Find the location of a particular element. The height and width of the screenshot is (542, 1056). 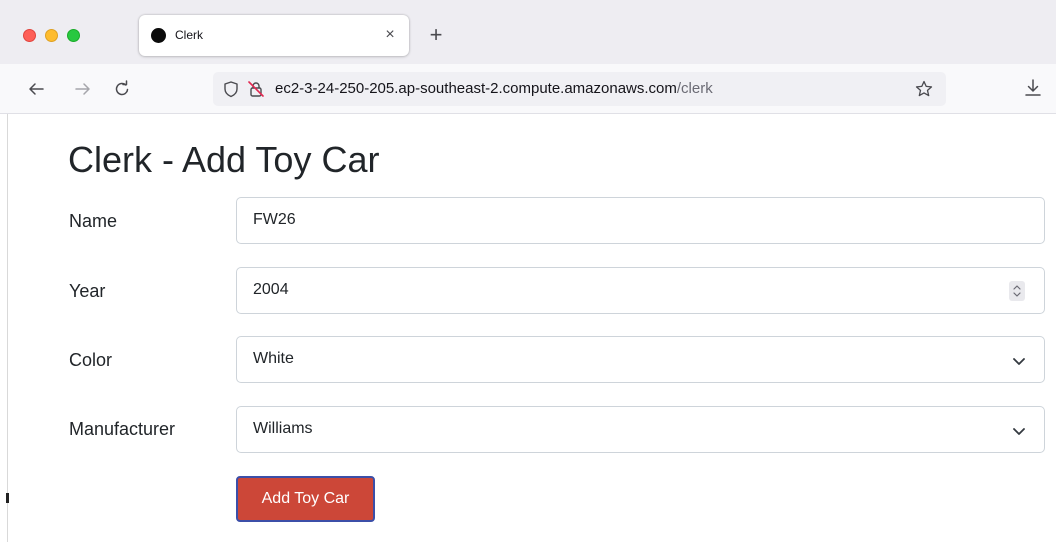

color-selected-value: White is located at coordinates (273, 358).